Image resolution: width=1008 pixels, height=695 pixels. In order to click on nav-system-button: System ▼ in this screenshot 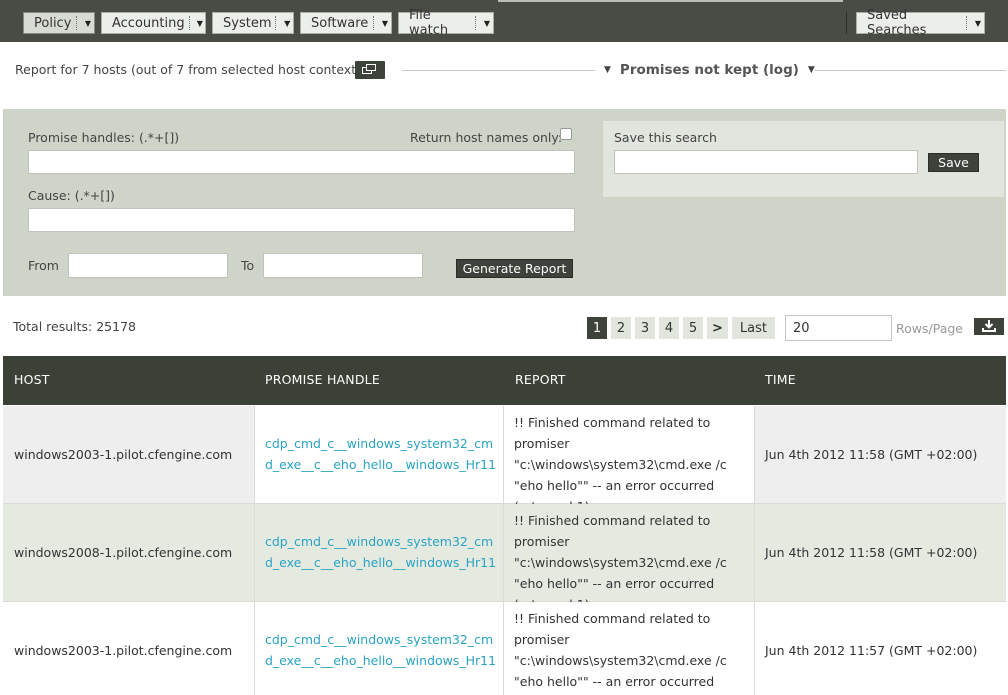, I will do `click(253, 23)`.